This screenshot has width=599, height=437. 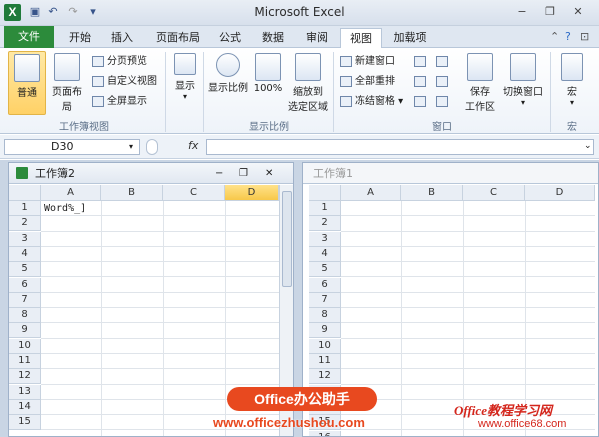 I want to click on switch-windows-label: 切换窗口, so click(x=523, y=92).